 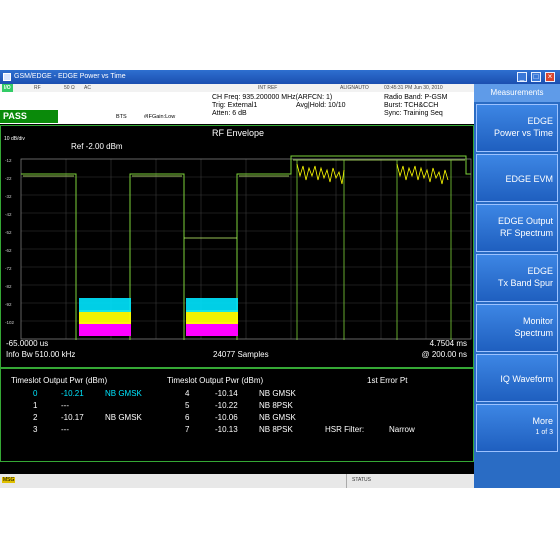 What do you see at coordinates (187, 429) in the screenshot?
I see `slot-number: 7` at bounding box center [187, 429].